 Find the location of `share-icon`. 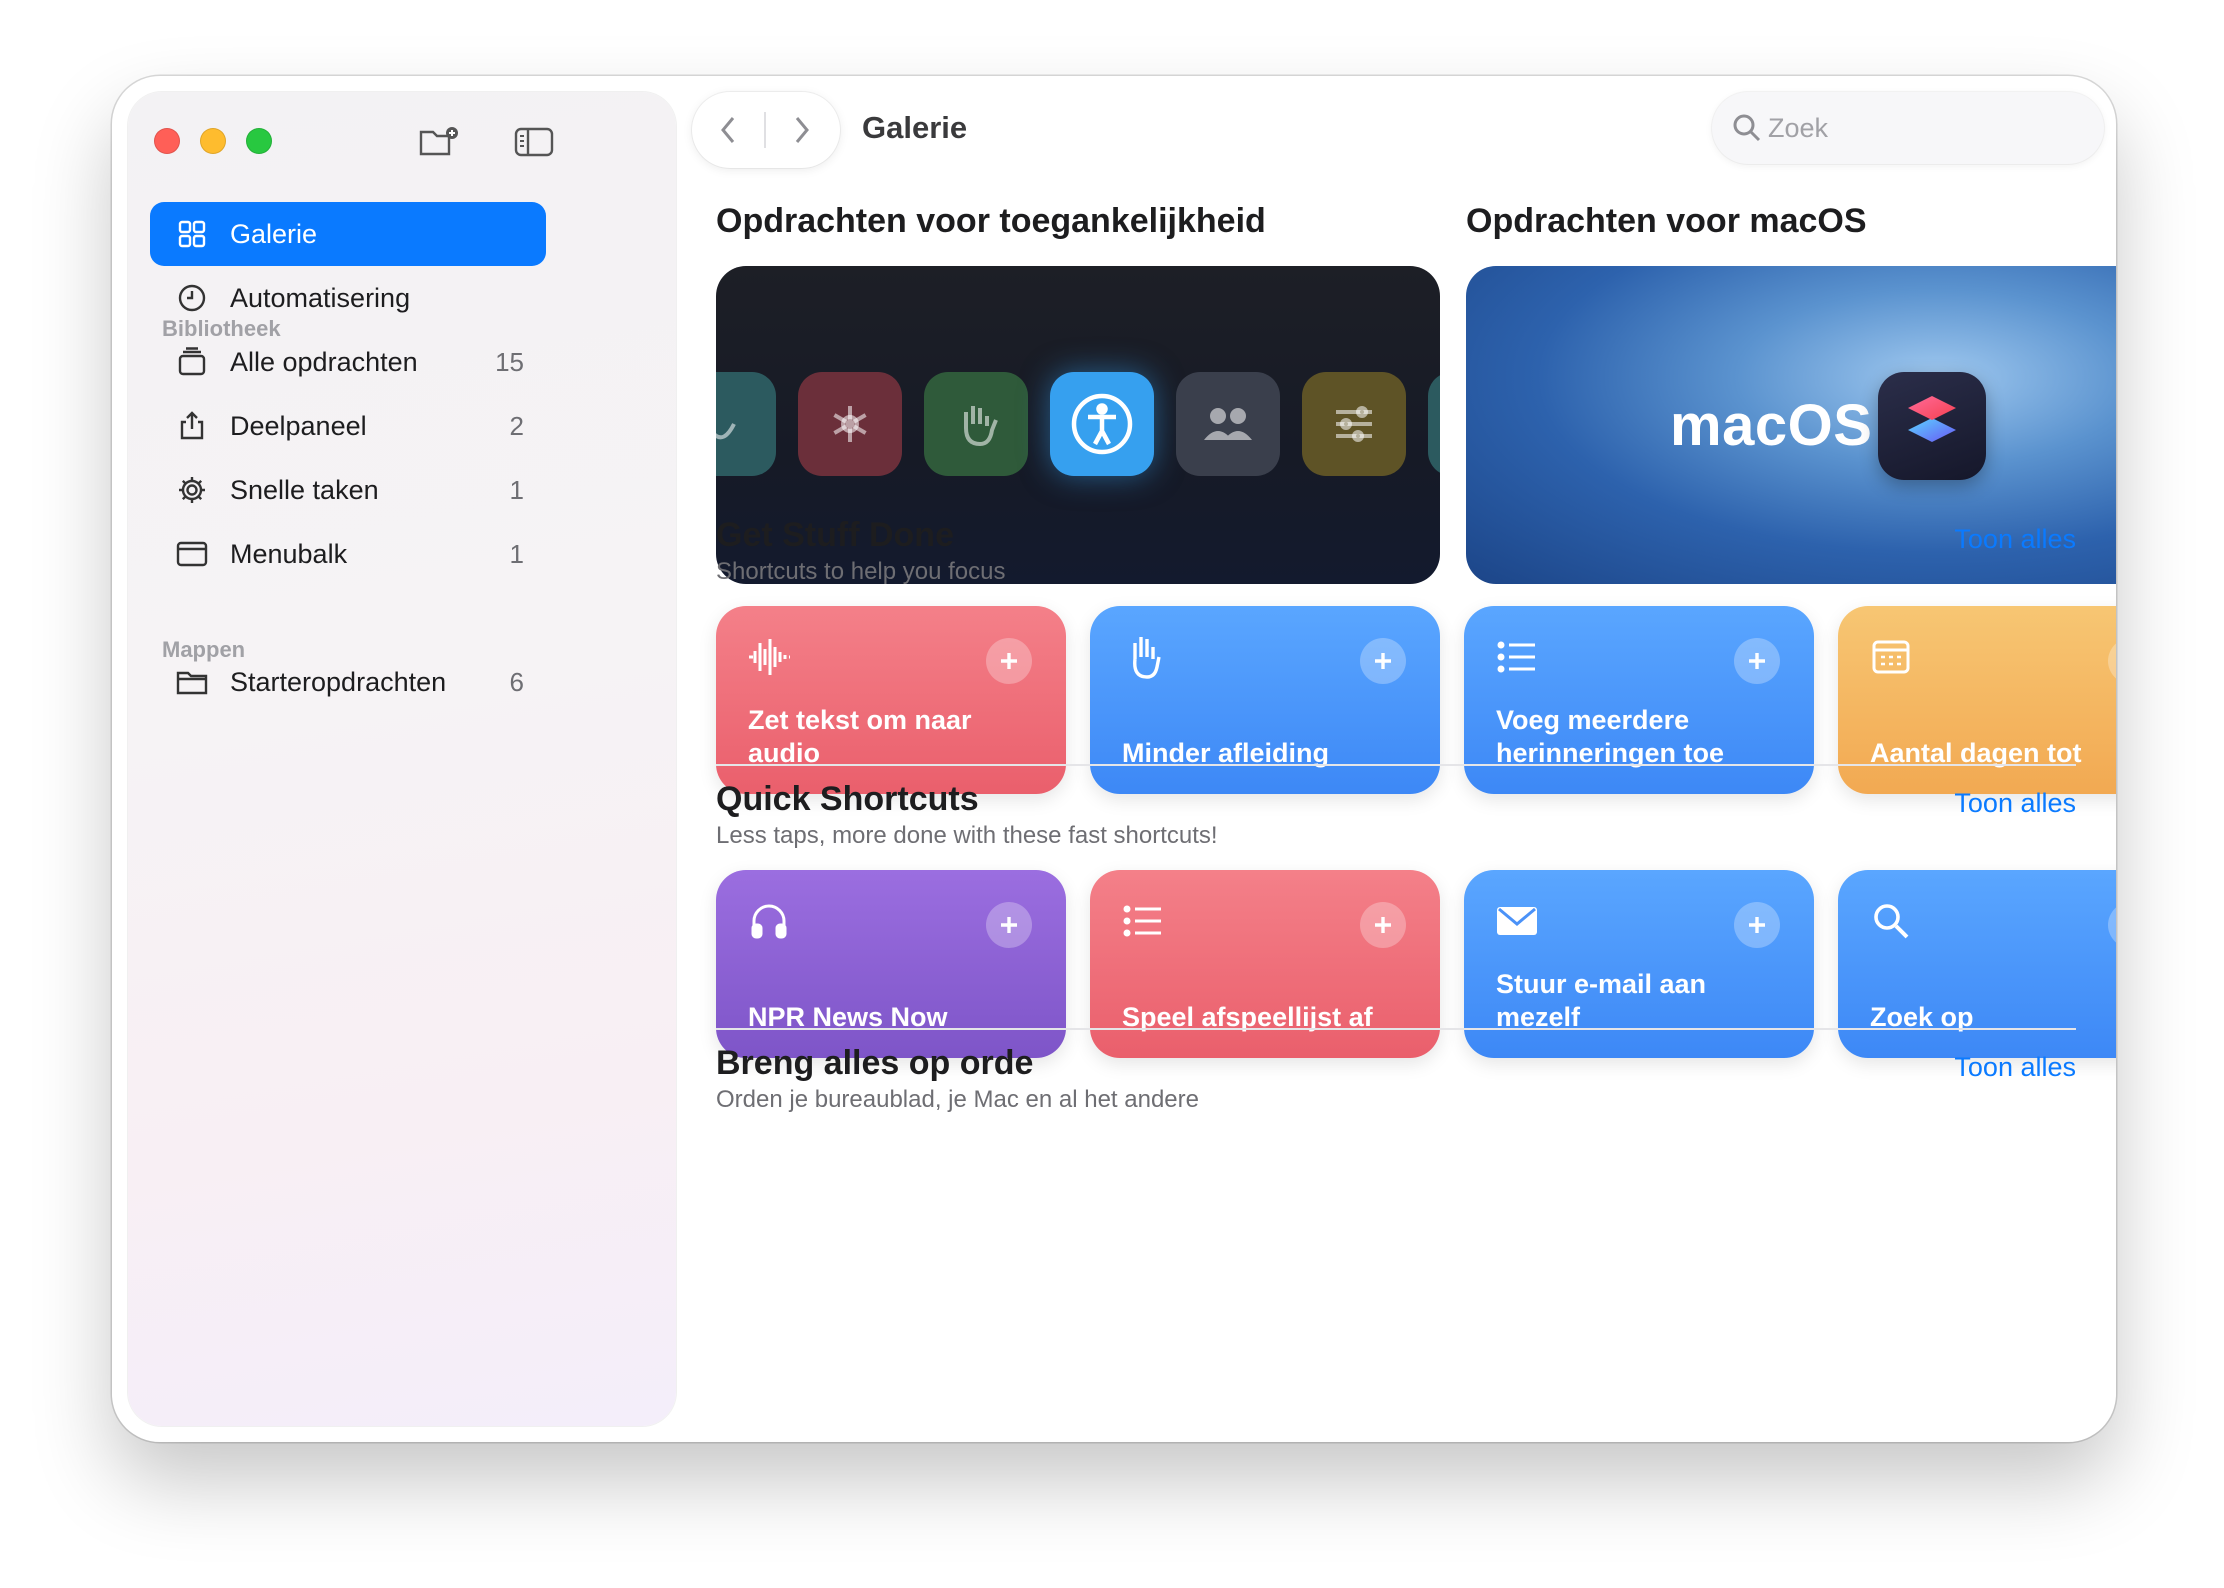

share-icon is located at coordinates (192, 426).